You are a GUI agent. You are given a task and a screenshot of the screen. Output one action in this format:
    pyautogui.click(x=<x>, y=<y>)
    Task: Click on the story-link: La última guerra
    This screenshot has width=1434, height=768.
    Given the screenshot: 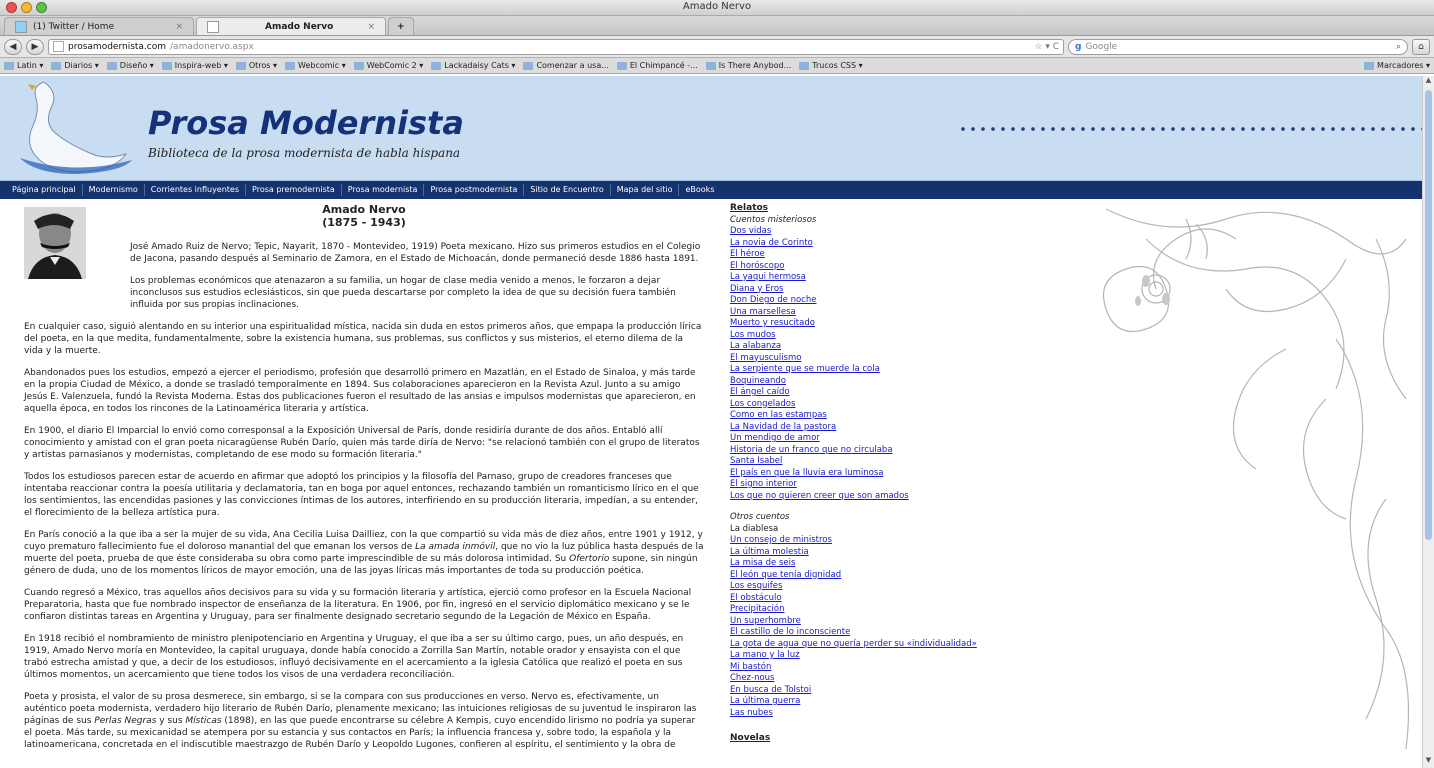 What is the action you would take?
    pyautogui.click(x=875, y=702)
    